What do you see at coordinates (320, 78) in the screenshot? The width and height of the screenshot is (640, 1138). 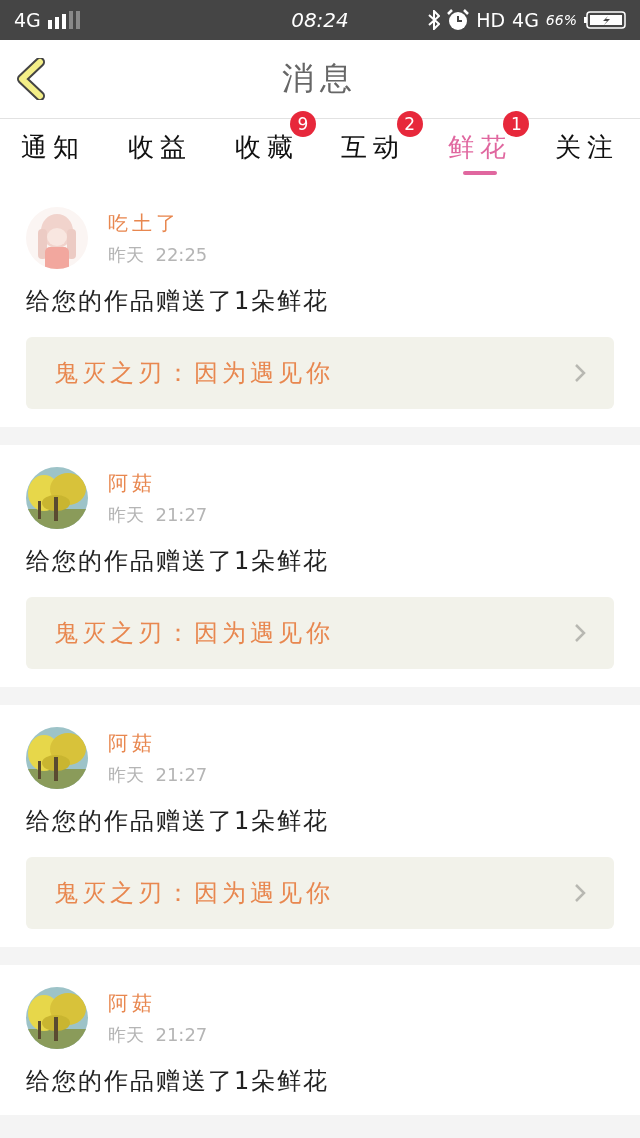 I see `page-title: 消息` at bounding box center [320, 78].